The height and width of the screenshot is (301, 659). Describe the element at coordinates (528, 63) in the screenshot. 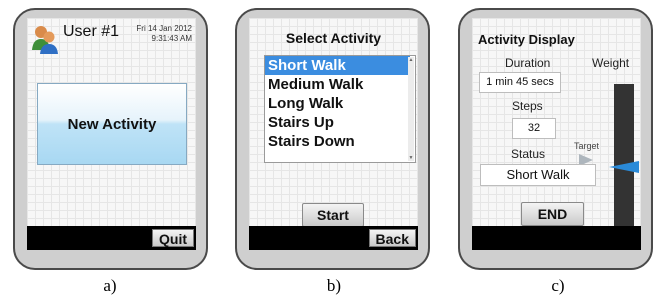

I see `duration-label: Duration` at that location.